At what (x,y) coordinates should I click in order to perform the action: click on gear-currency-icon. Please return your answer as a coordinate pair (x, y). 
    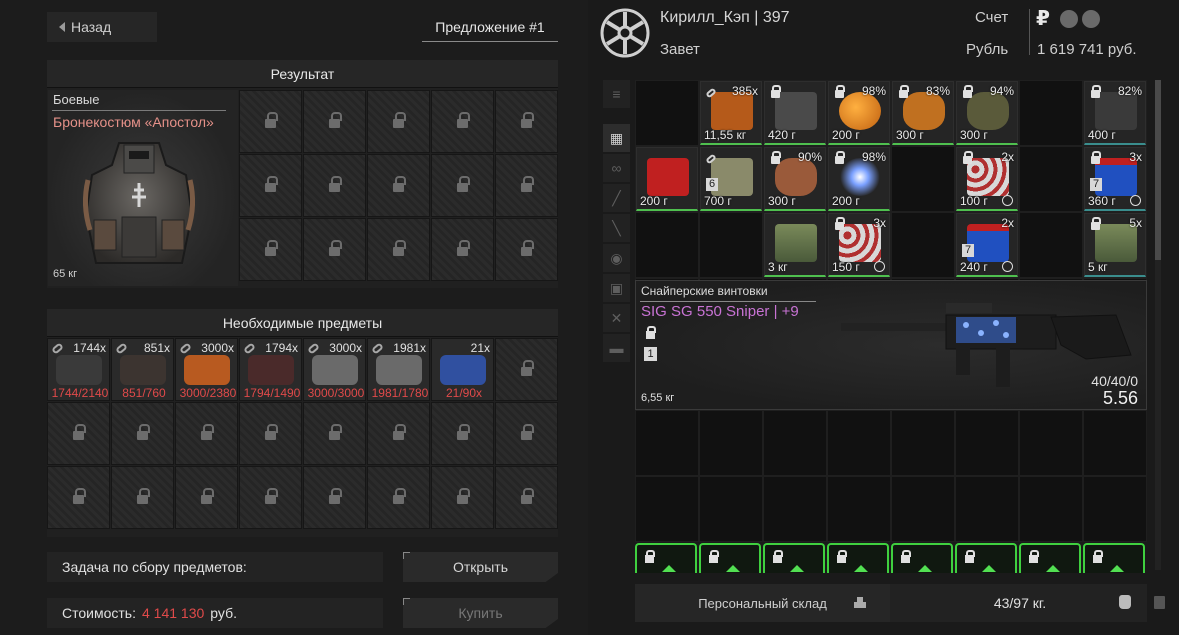
    Looking at the image, I should click on (1069, 19).